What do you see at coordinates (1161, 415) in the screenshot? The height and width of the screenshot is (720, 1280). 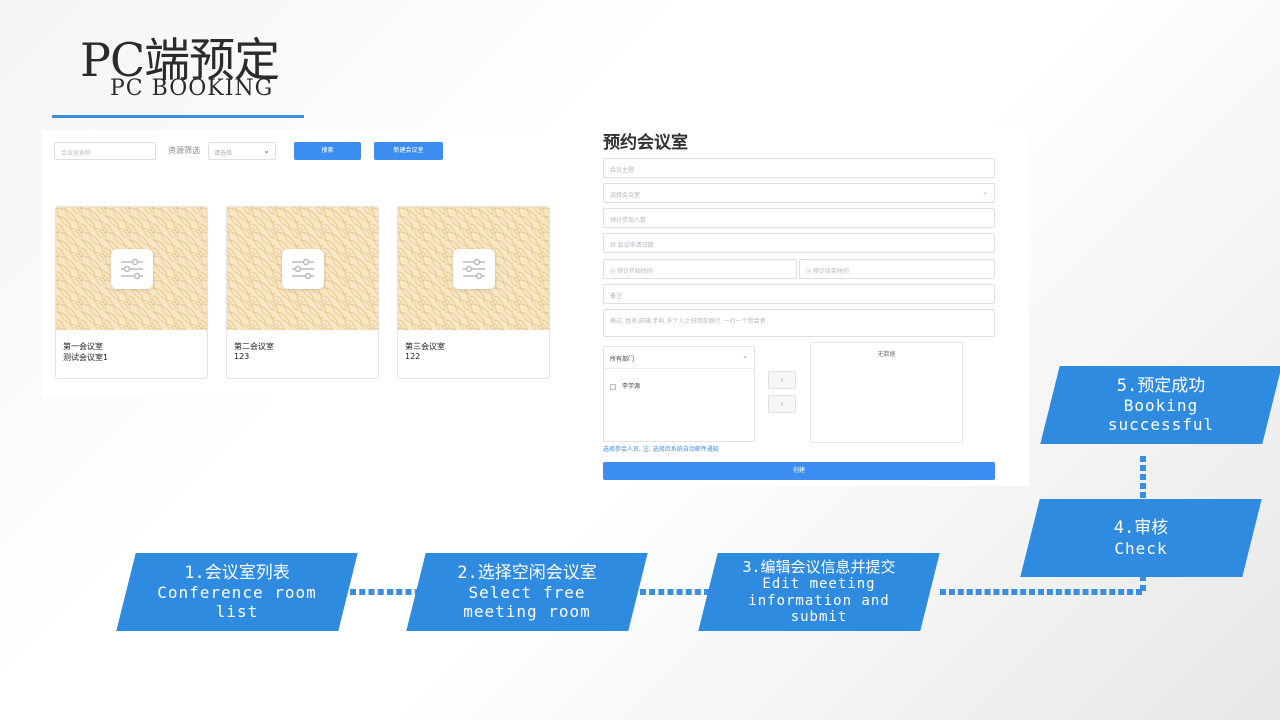 I see `step-title-en: Booking successful` at bounding box center [1161, 415].